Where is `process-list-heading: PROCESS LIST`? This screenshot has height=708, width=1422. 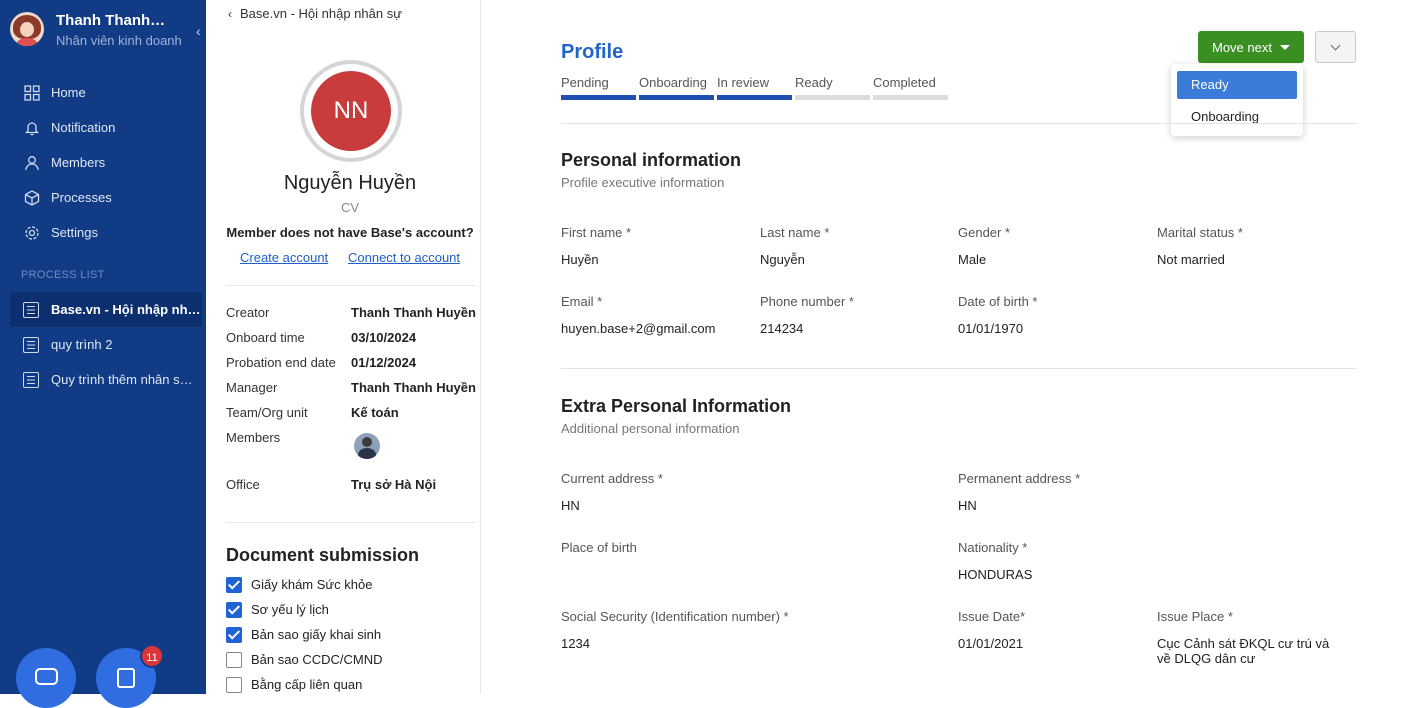
process-list-heading: PROCESS LIST is located at coordinates (63, 275).